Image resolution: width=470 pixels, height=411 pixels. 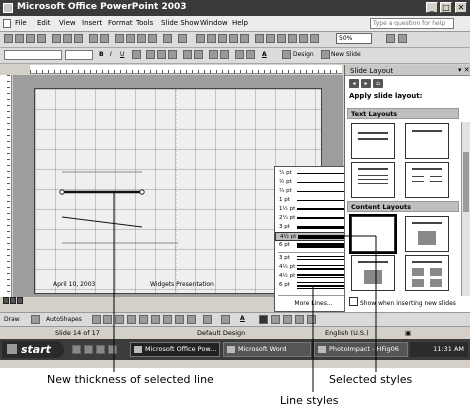 What do you see at coordinates (309, 400) in the screenshot?
I see `callout-line-styles: Line styles` at bounding box center [309, 400].